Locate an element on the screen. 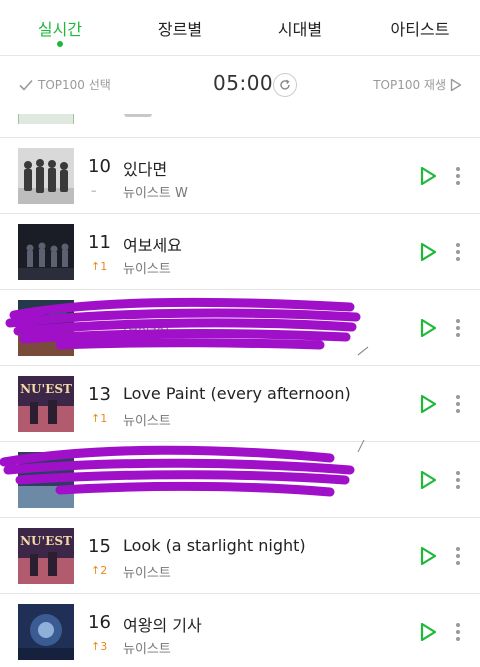  list-item is located at coordinates (240, 480).